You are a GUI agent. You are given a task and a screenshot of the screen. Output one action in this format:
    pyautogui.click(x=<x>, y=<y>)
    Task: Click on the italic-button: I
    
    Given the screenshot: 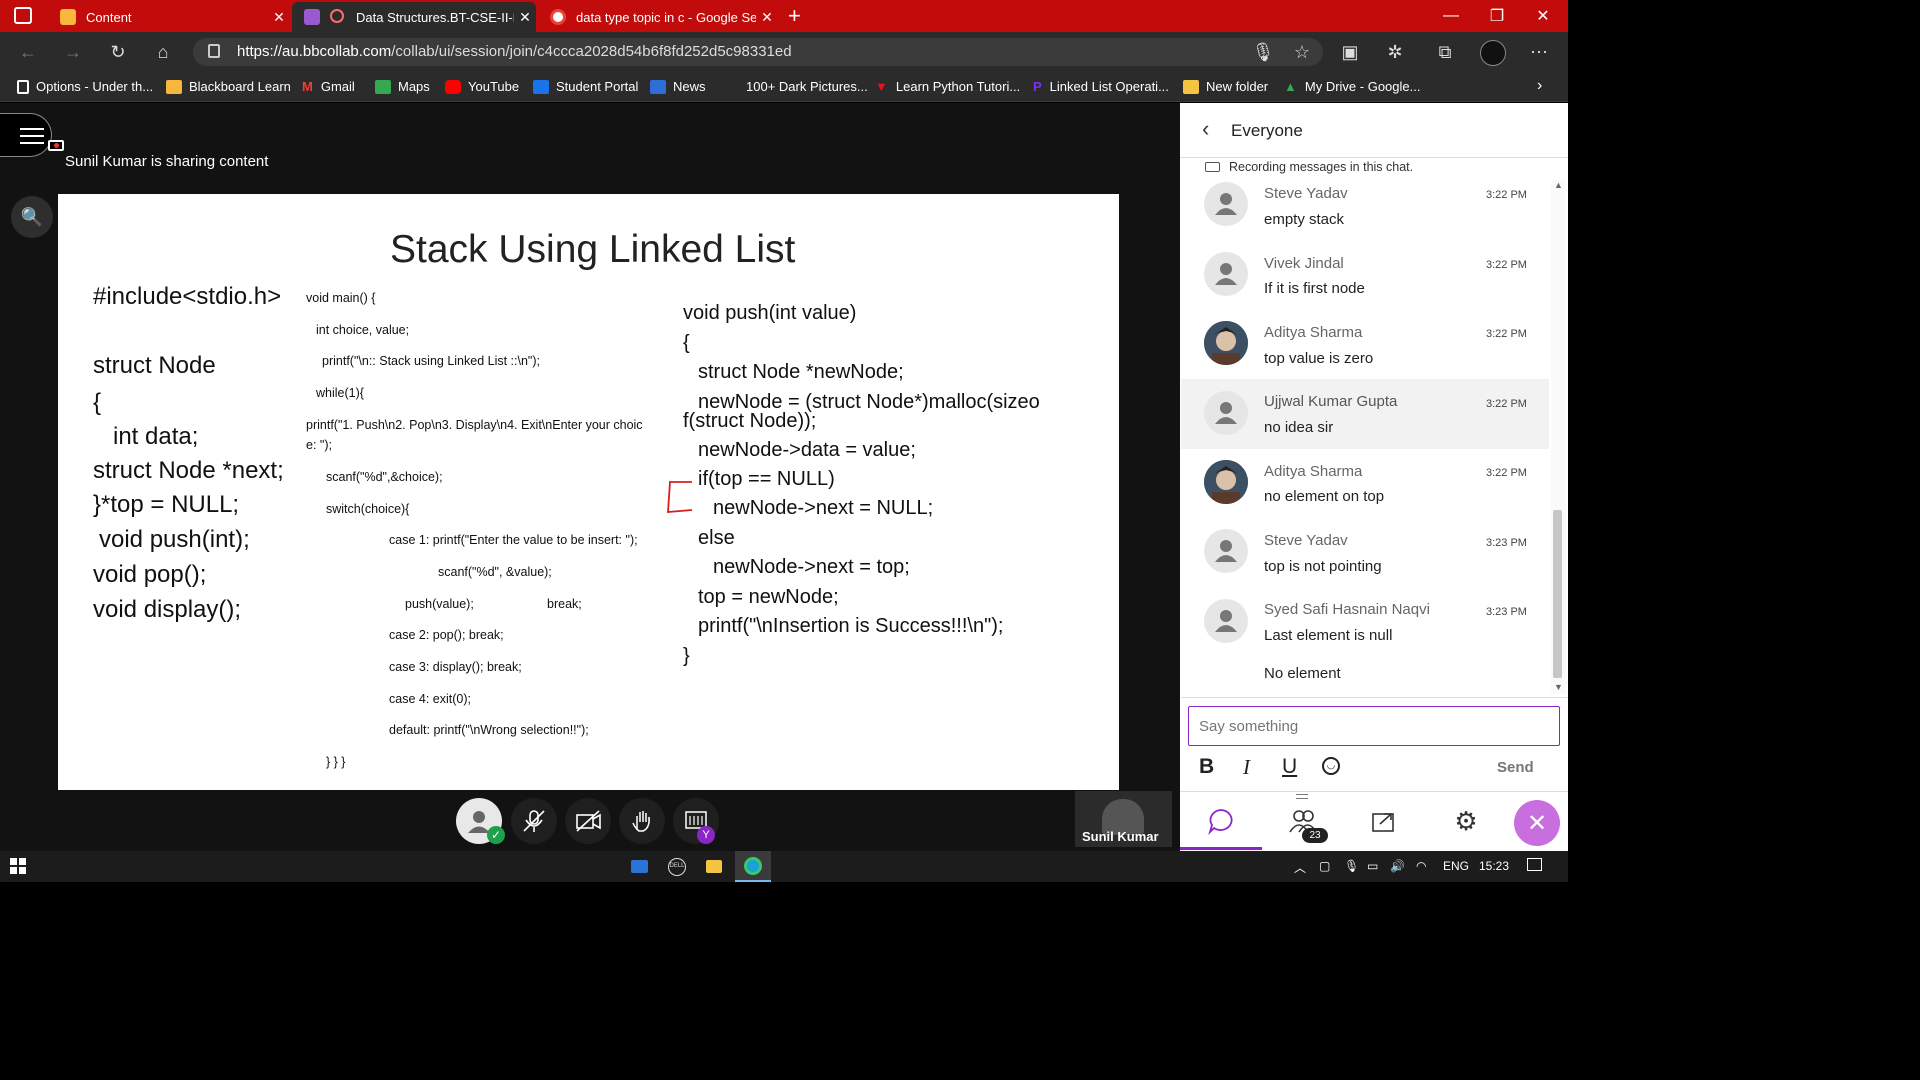 What is the action you would take?
    pyautogui.click(x=1246, y=767)
    